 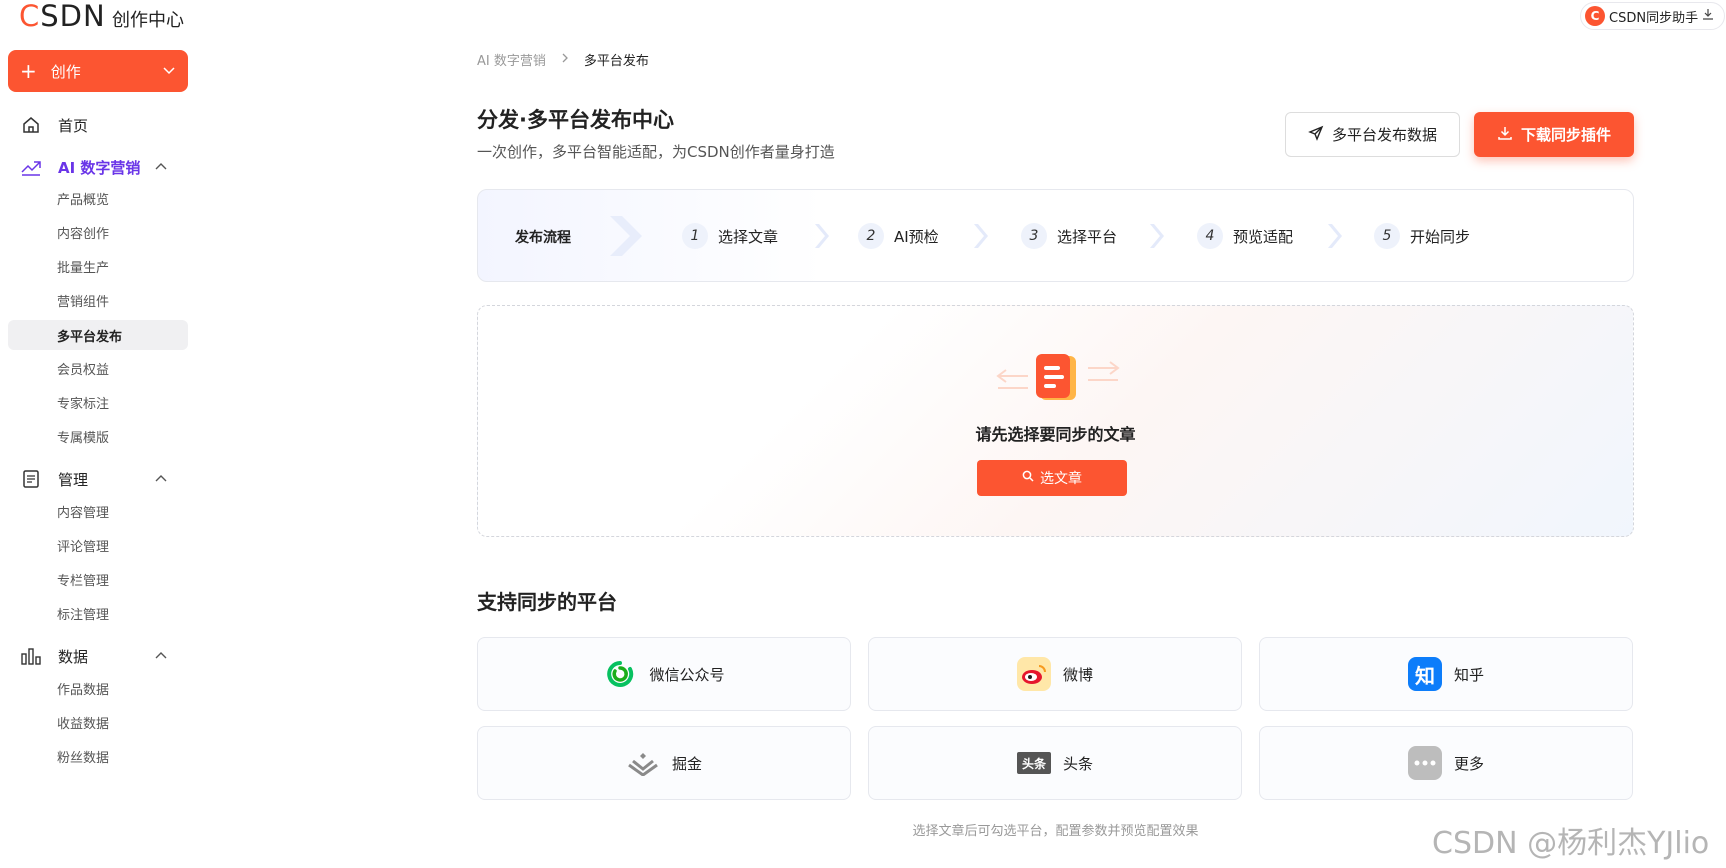 I want to click on weibo-icon, so click(x=1033, y=674).